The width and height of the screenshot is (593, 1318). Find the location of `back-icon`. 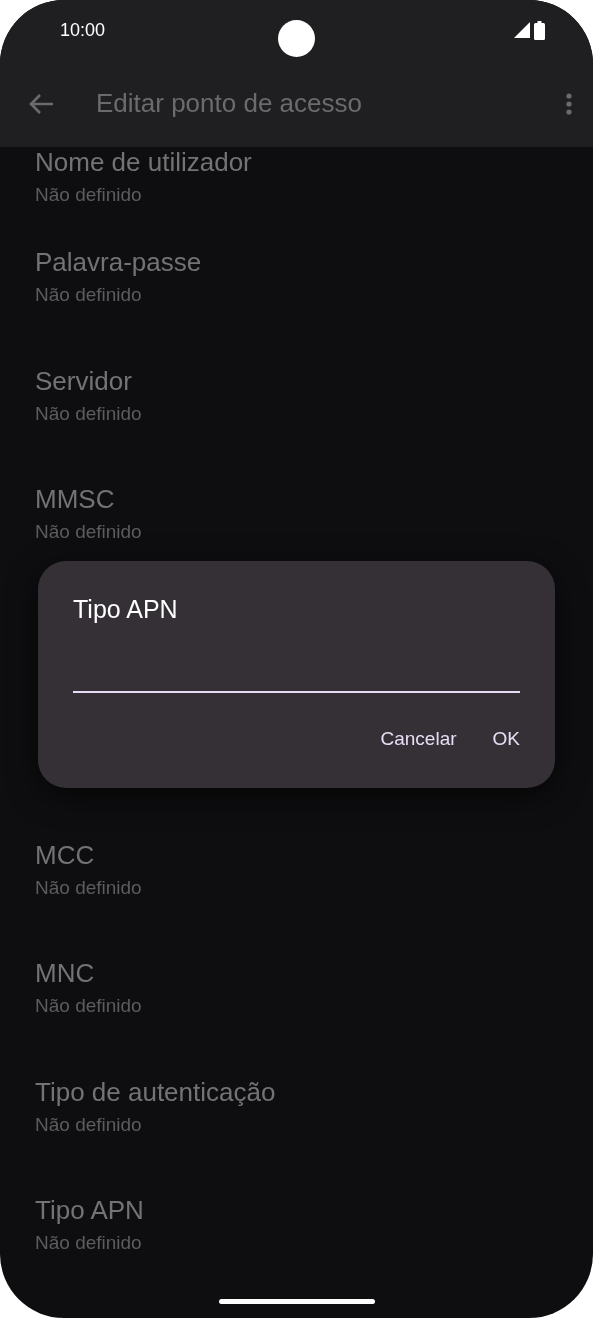

back-icon is located at coordinates (41, 103).